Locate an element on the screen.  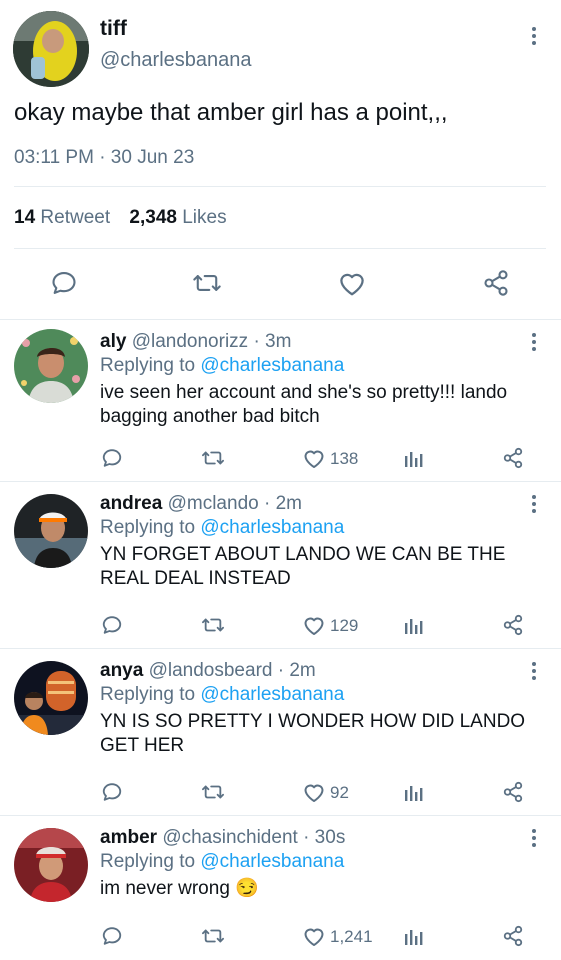
reply-header: anya @landosbeard · 2m is located at coordinates (208, 671).